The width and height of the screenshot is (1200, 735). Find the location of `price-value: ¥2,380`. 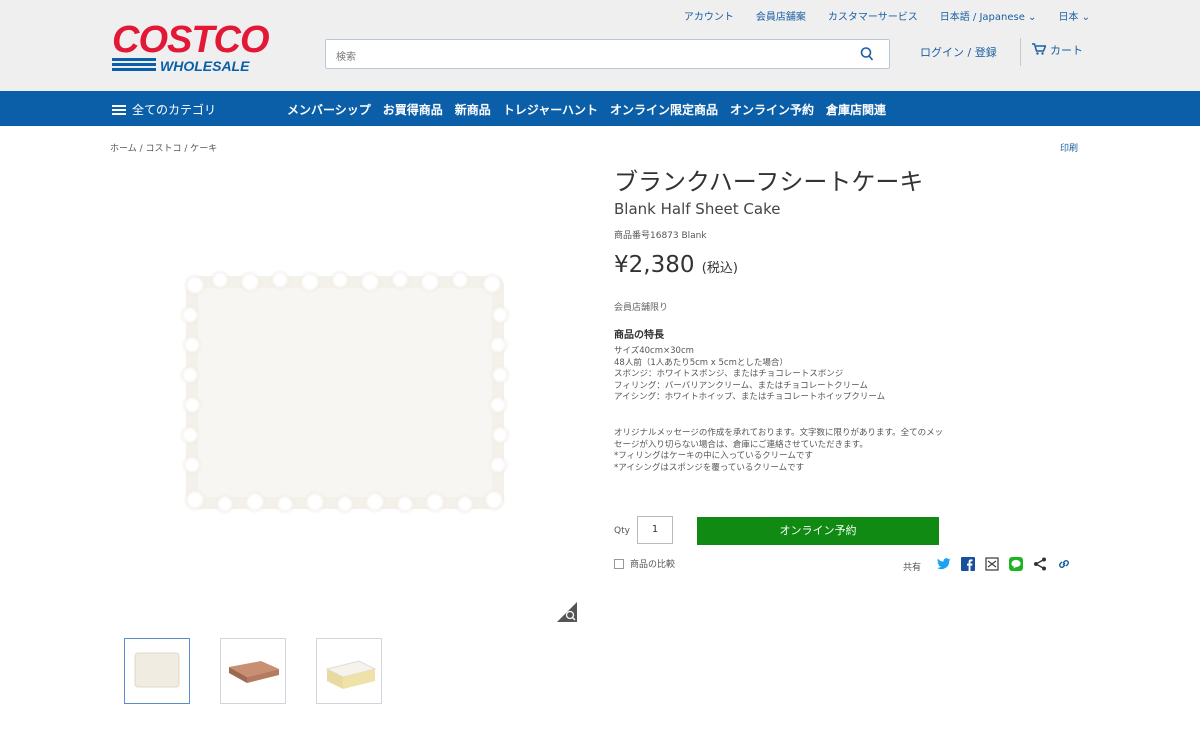

price-value: ¥2,380 is located at coordinates (654, 265).